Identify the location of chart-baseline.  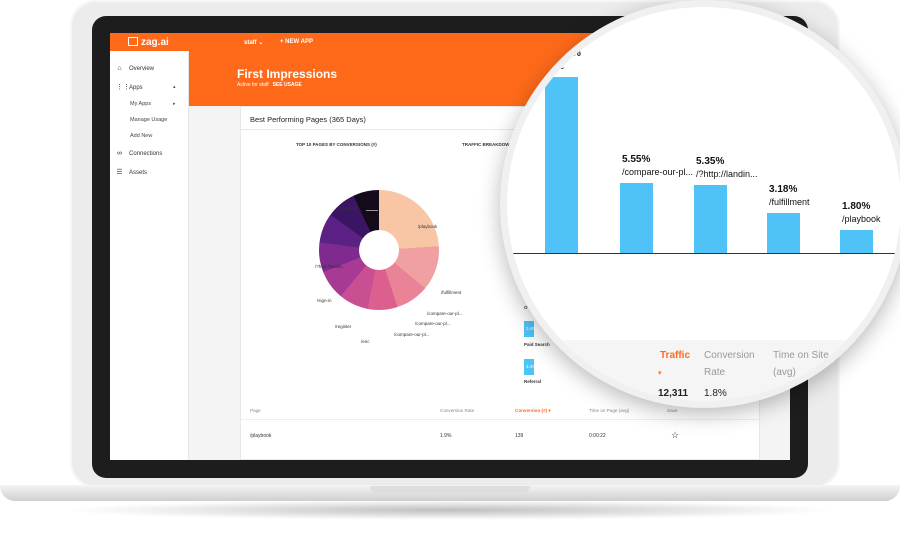
(703, 253).